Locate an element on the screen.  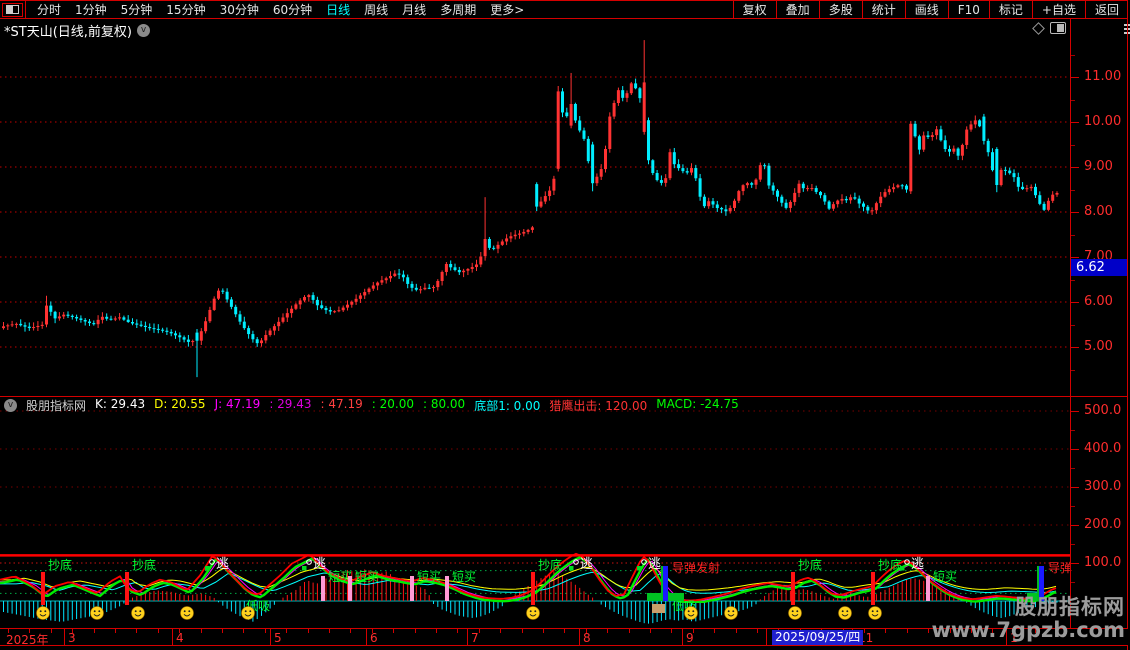
diamond-icon is located at coordinates (1038, 28).